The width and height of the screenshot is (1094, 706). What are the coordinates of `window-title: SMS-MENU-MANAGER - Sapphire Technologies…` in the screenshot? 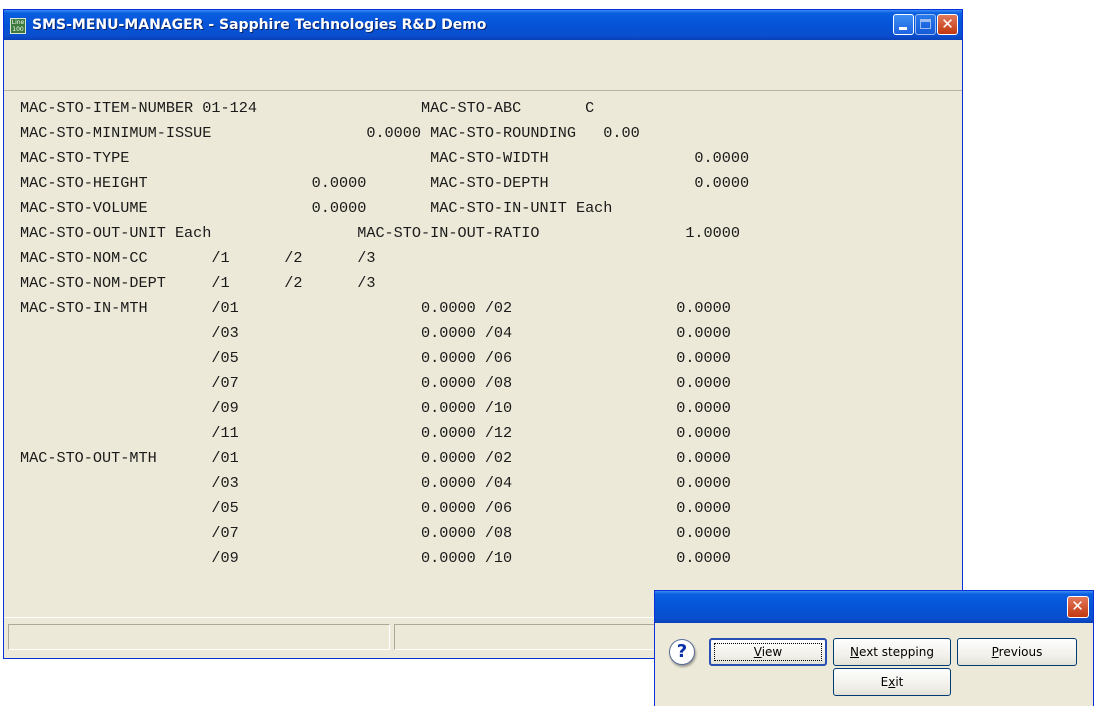 It's located at (259, 25).